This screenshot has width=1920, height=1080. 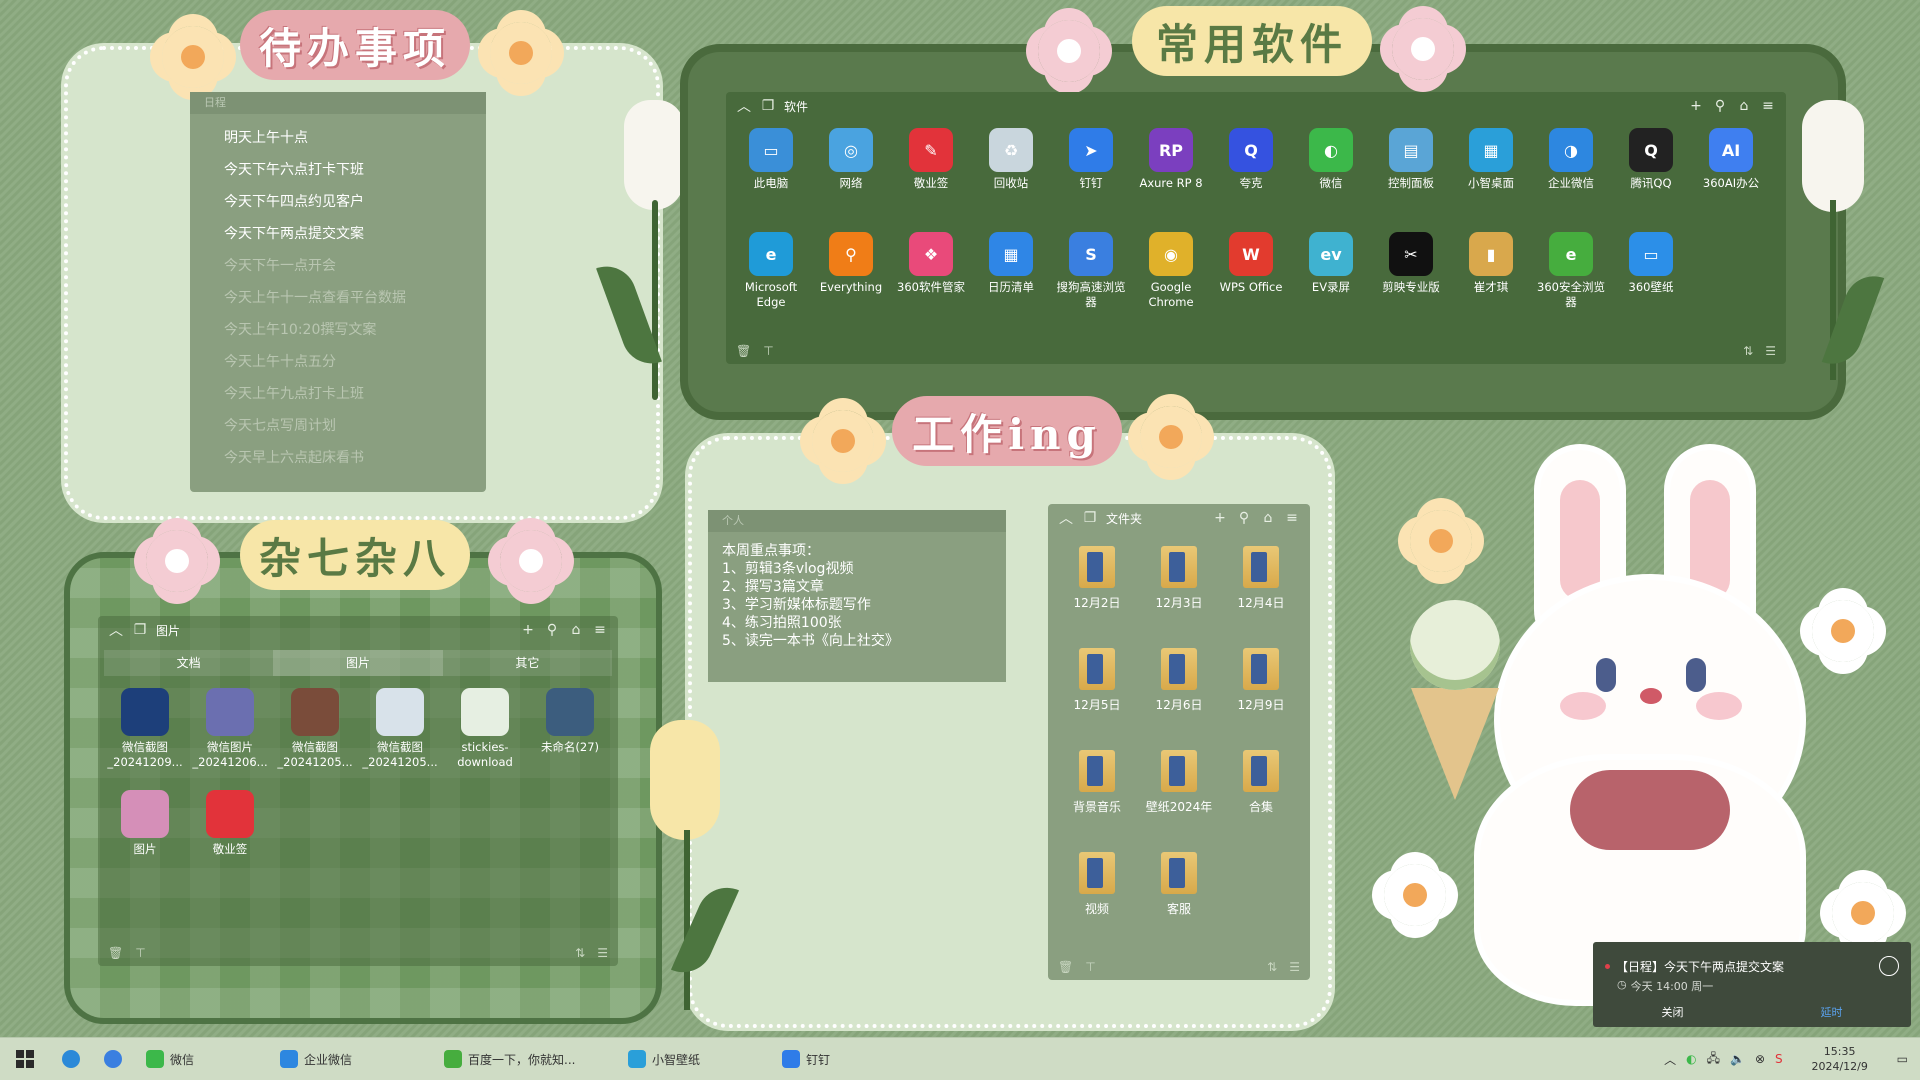 I want to click on app-shortcut: ✂ 剪映专业版, so click(x=1411, y=263).